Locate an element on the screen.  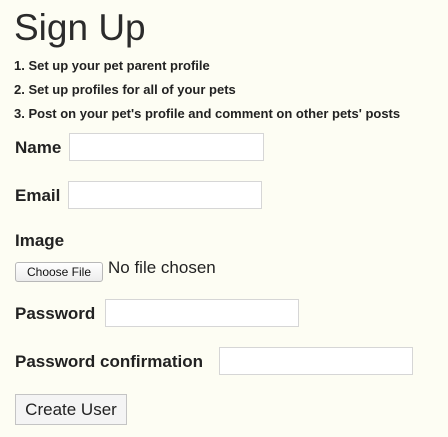
email-label: Email is located at coordinates (38, 195).